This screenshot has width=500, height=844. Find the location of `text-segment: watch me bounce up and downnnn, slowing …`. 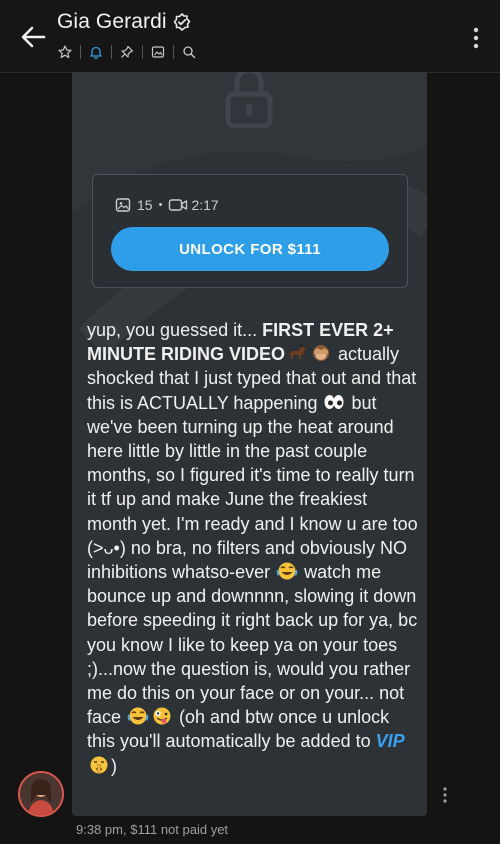

text-segment: watch me bounce up and downnnn, slowing … is located at coordinates (252, 645).